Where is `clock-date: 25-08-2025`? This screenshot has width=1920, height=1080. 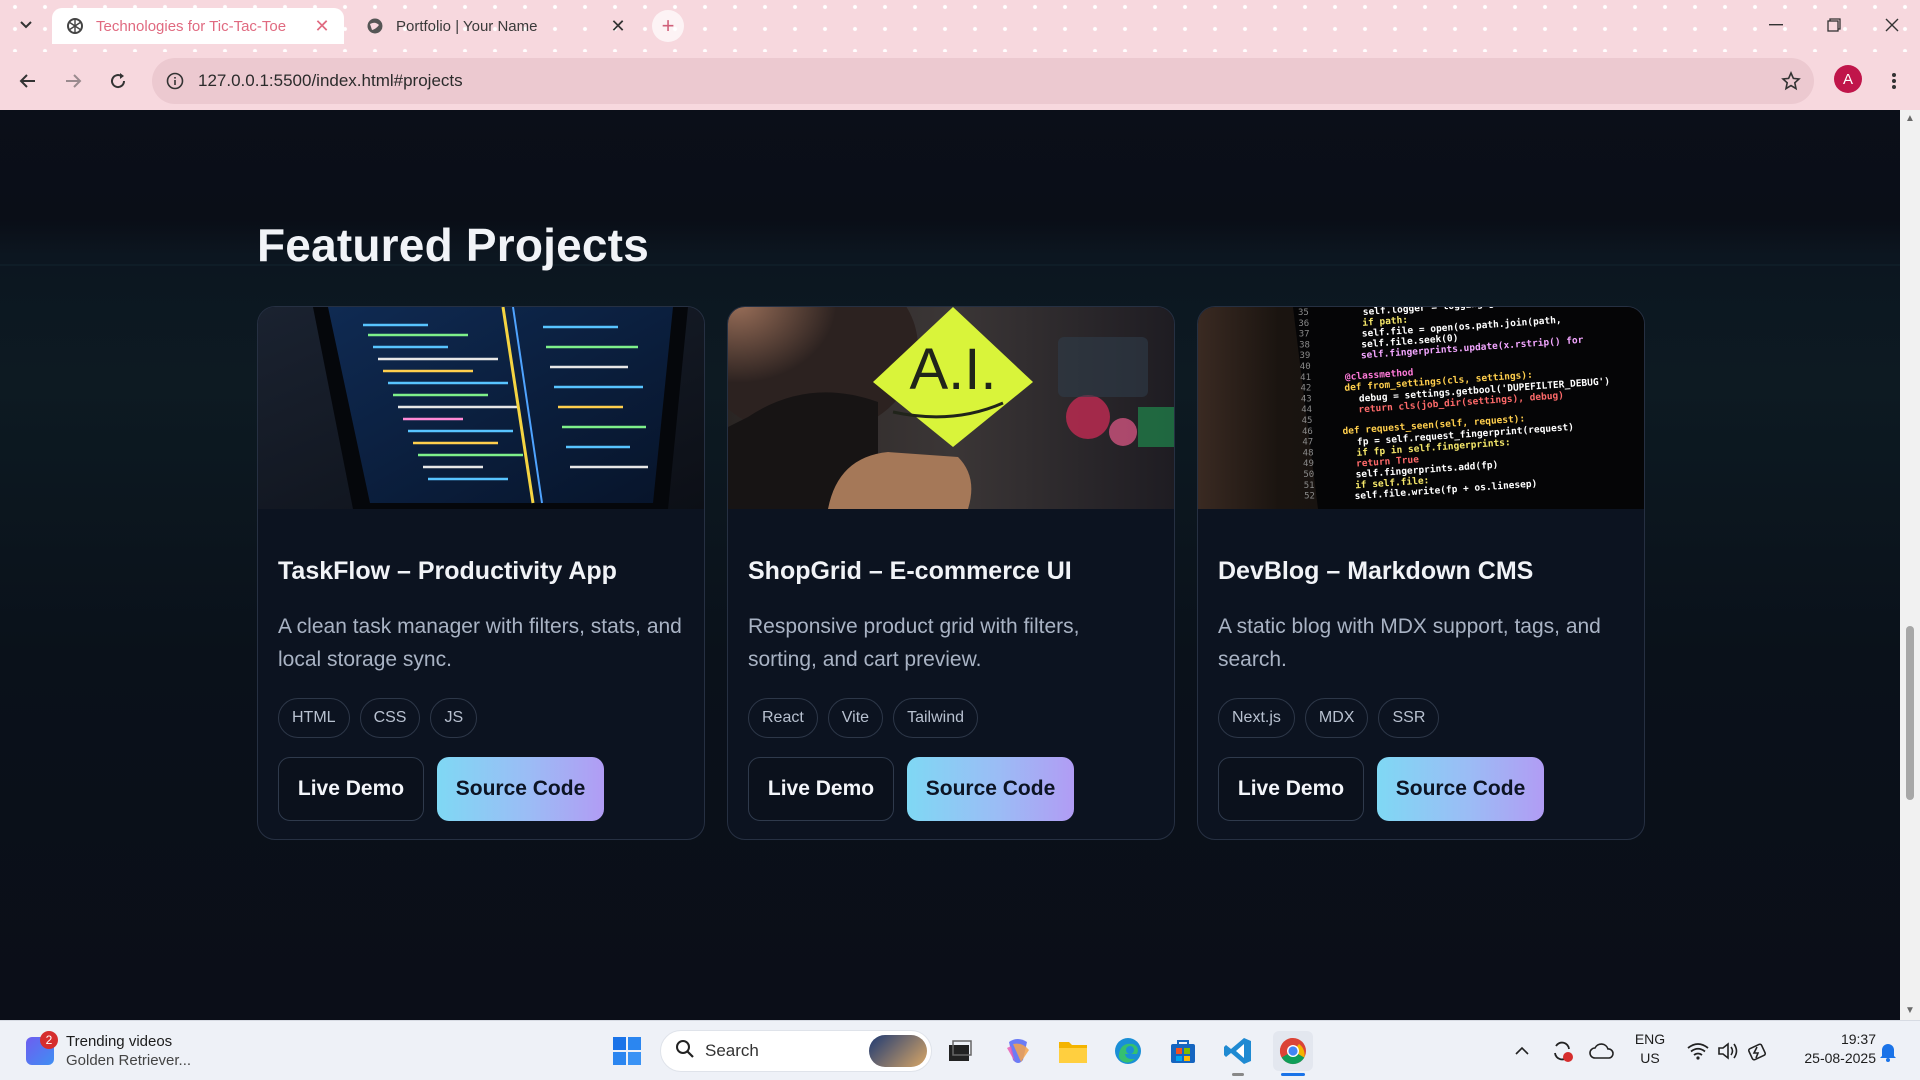
clock-date: 25-08-2025 is located at coordinates (1840, 1058).